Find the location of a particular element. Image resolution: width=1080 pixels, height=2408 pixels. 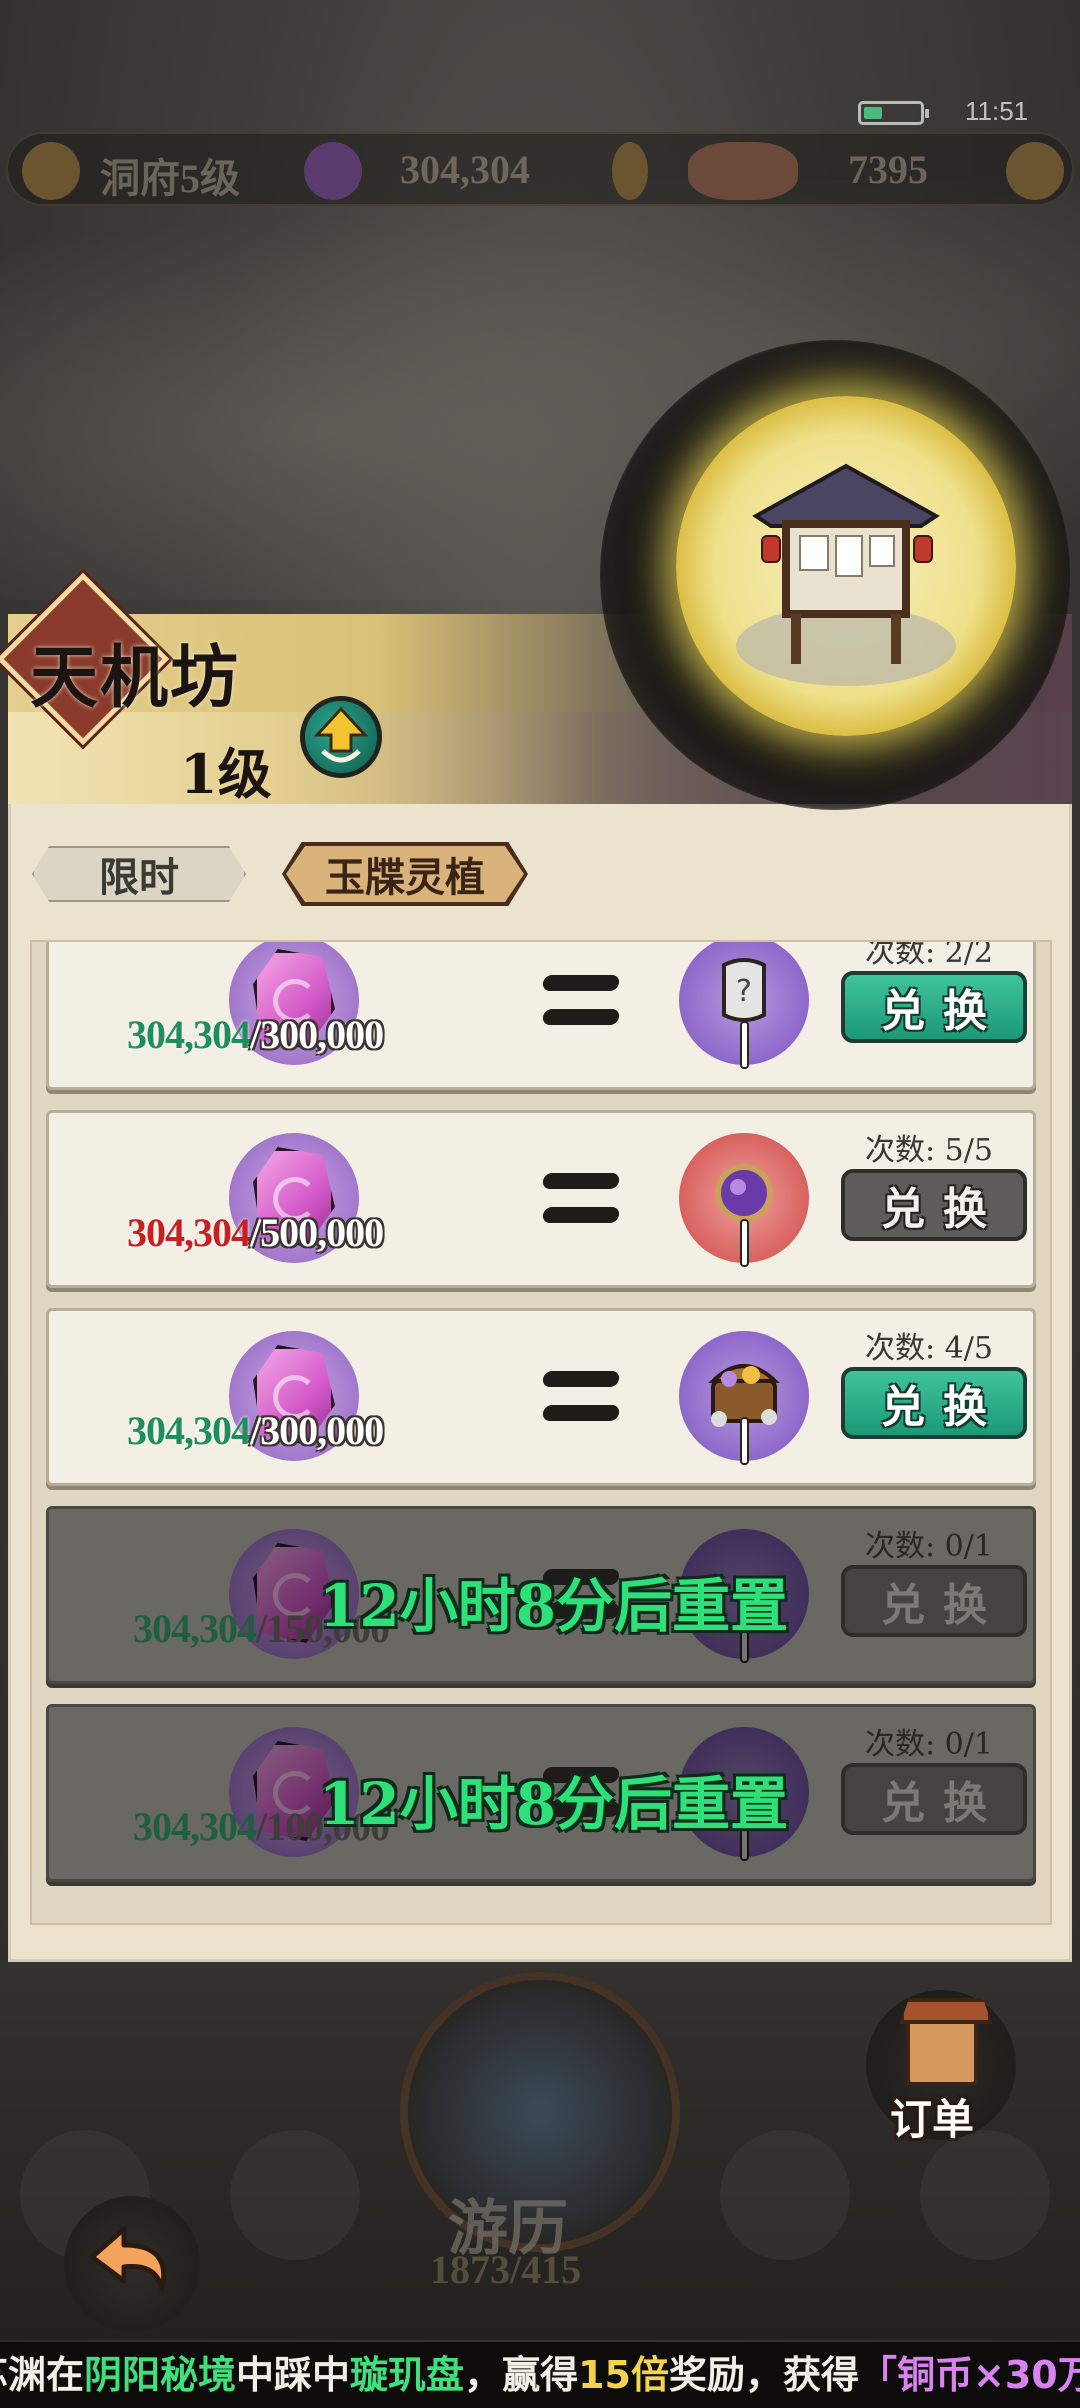

panel-title: 天机坊 is located at coordinates (135, 678).